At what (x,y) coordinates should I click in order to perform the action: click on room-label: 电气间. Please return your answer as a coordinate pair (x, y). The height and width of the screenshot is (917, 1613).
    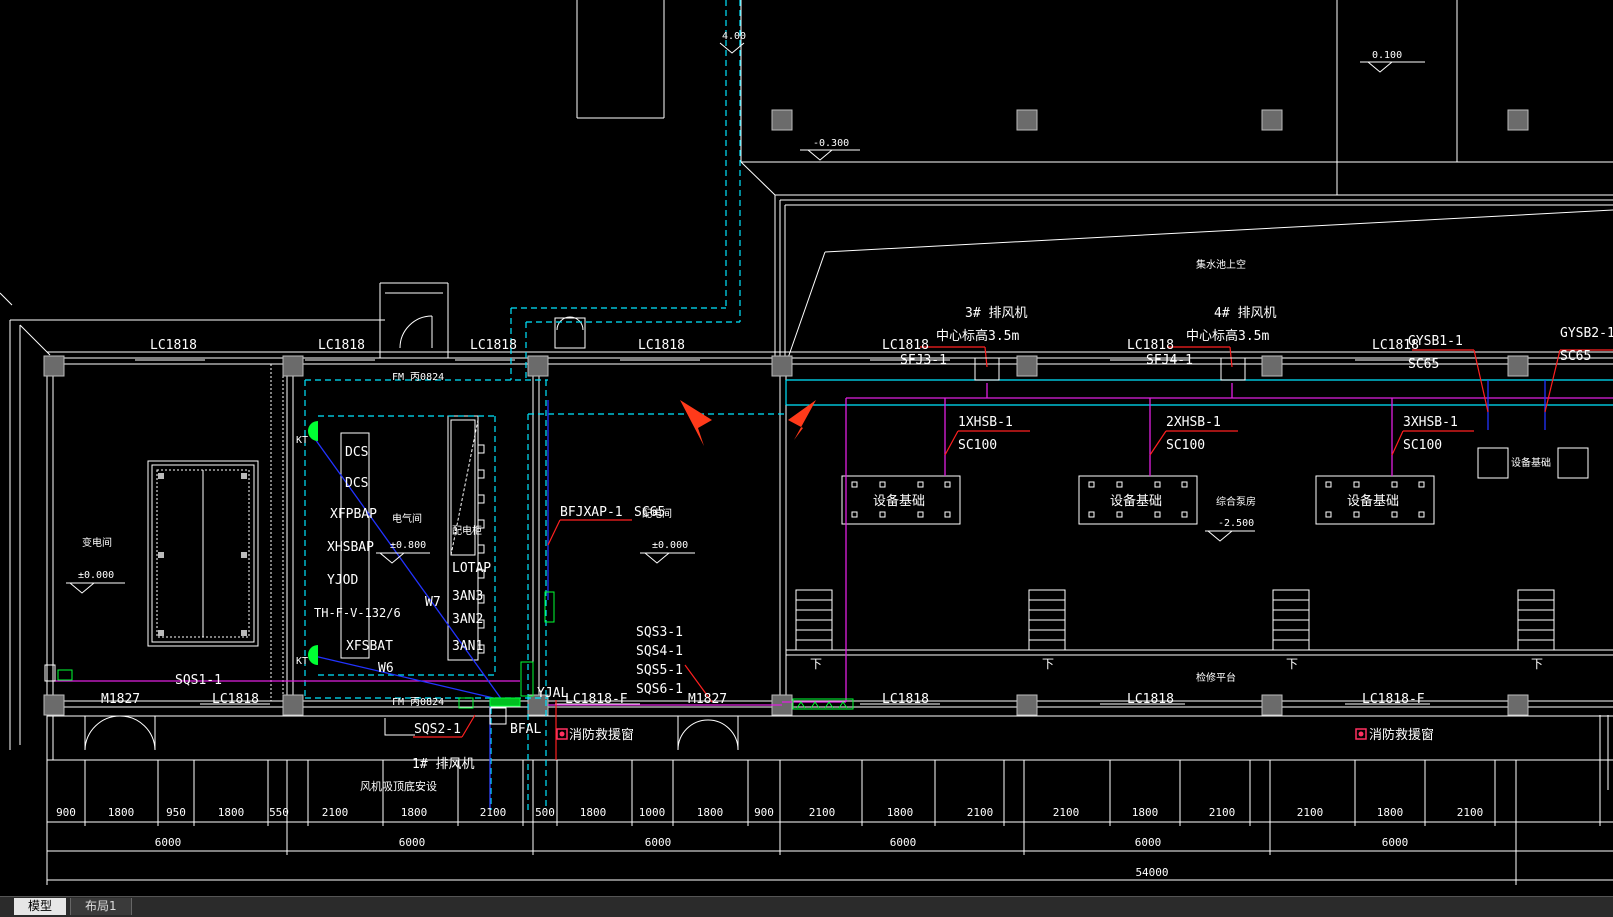
    Looking at the image, I should click on (407, 518).